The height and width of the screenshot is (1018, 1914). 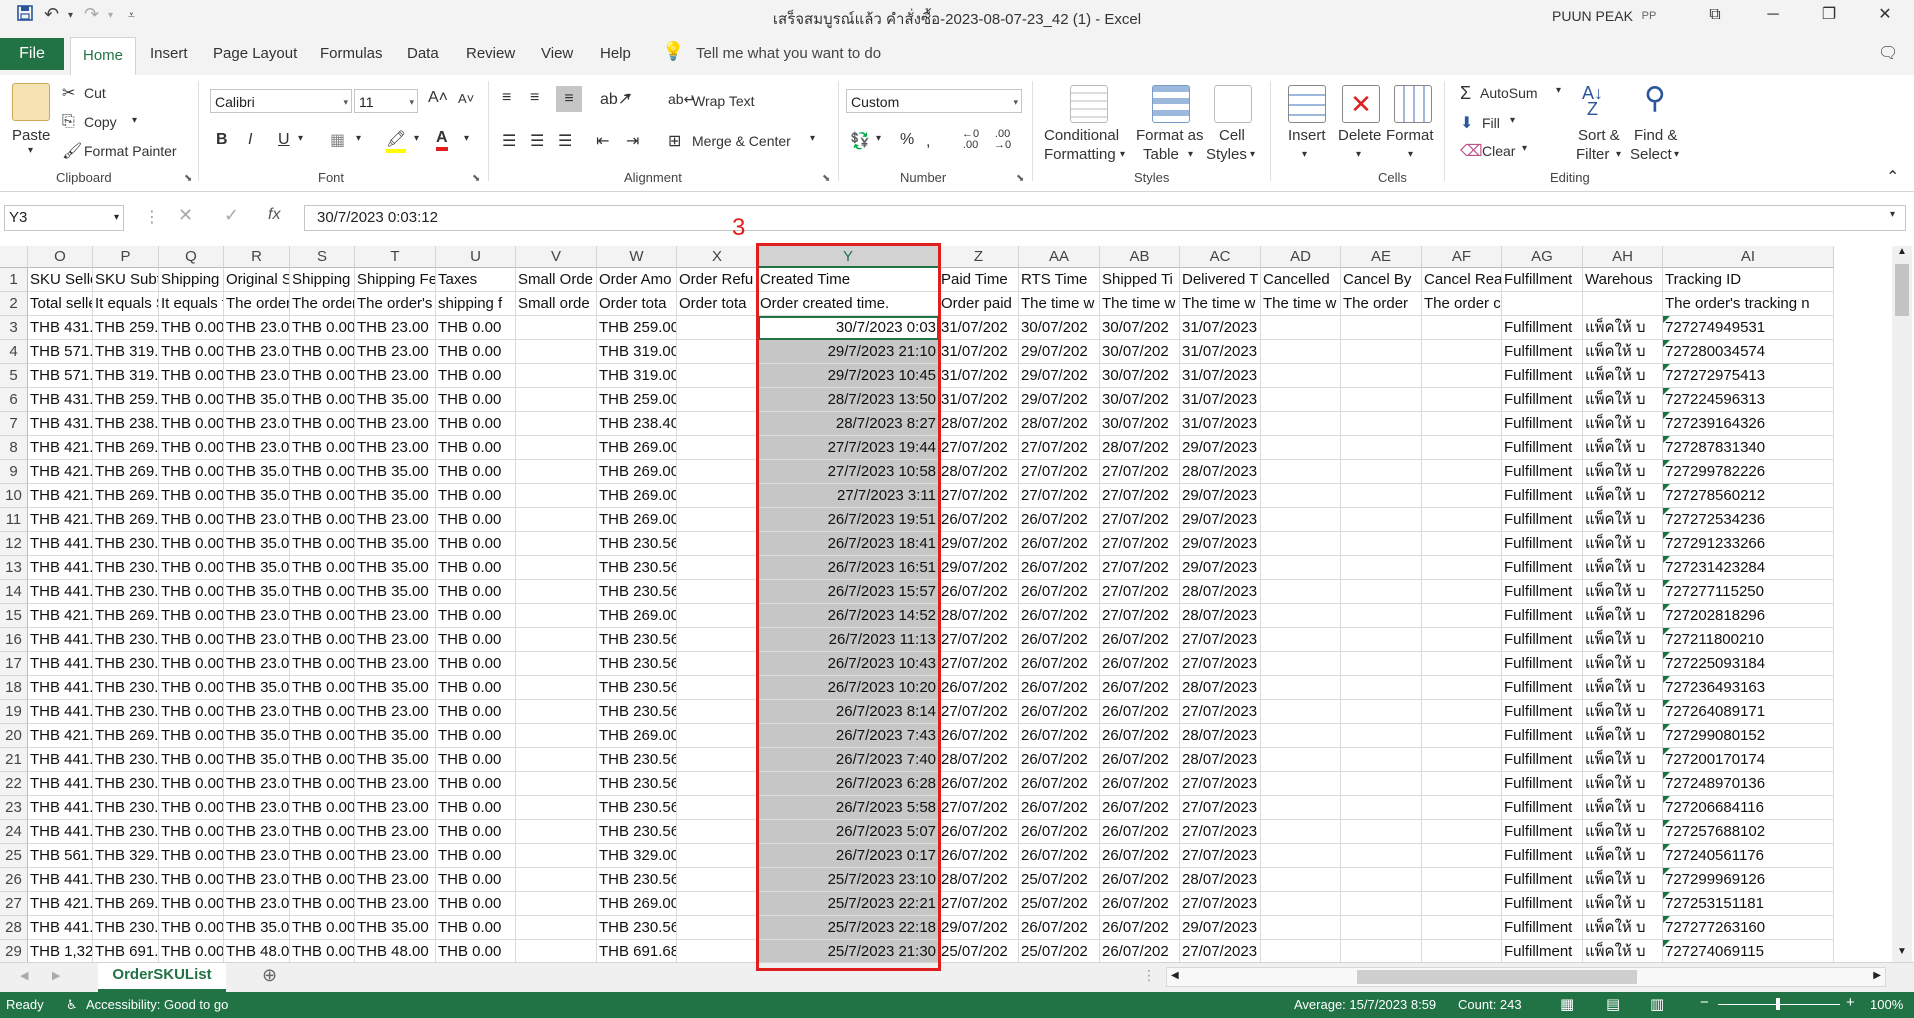 What do you see at coordinates (31, 102) in the screenshot?
I see `paste-icon` at bounding box center [31, 102].